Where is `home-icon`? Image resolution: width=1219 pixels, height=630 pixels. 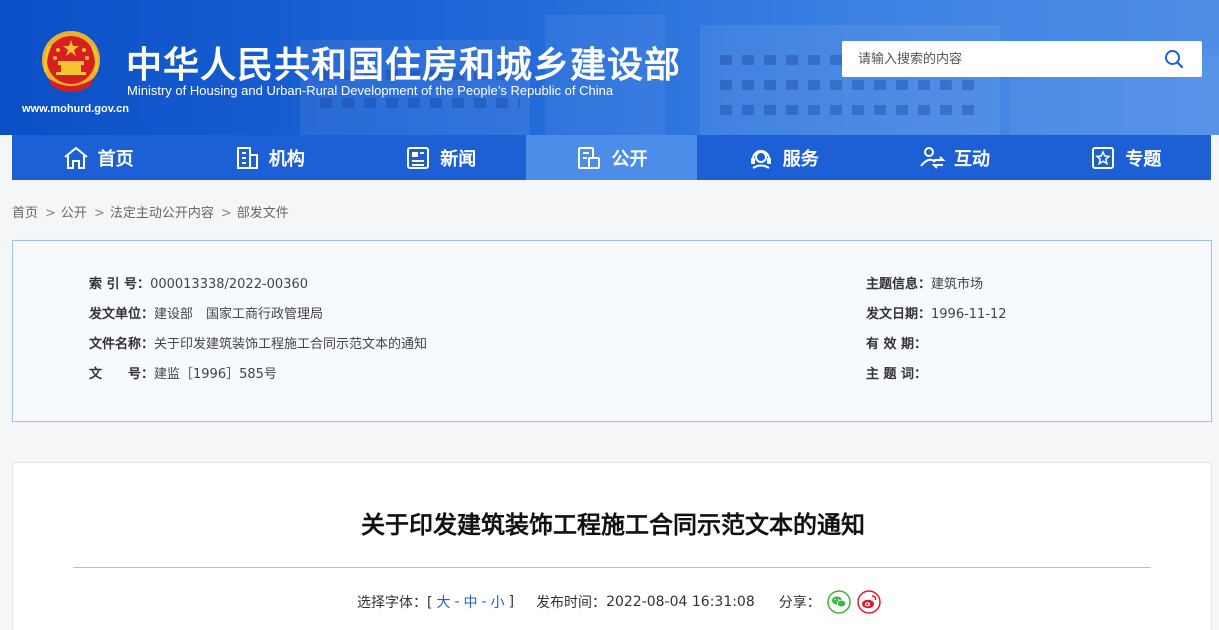 home-icon is located at coordinates (76, 157).